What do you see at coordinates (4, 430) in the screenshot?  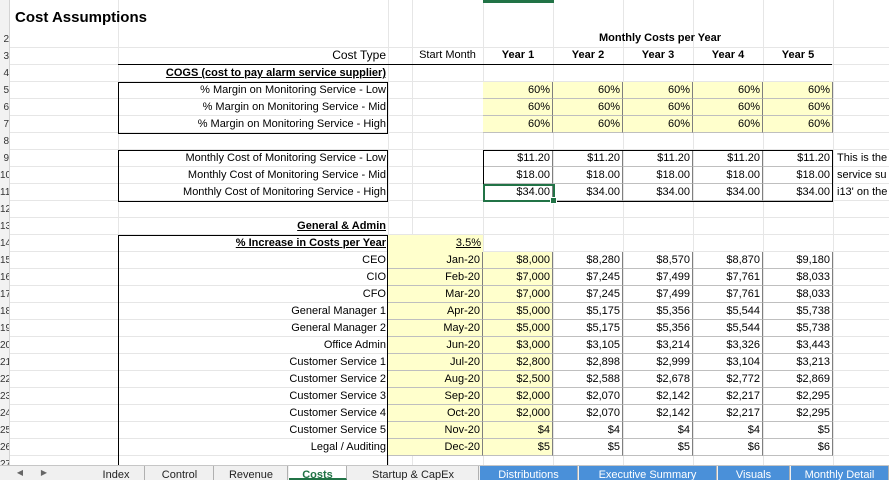 I see `row-number: 25` at bounding box center [4, 430].